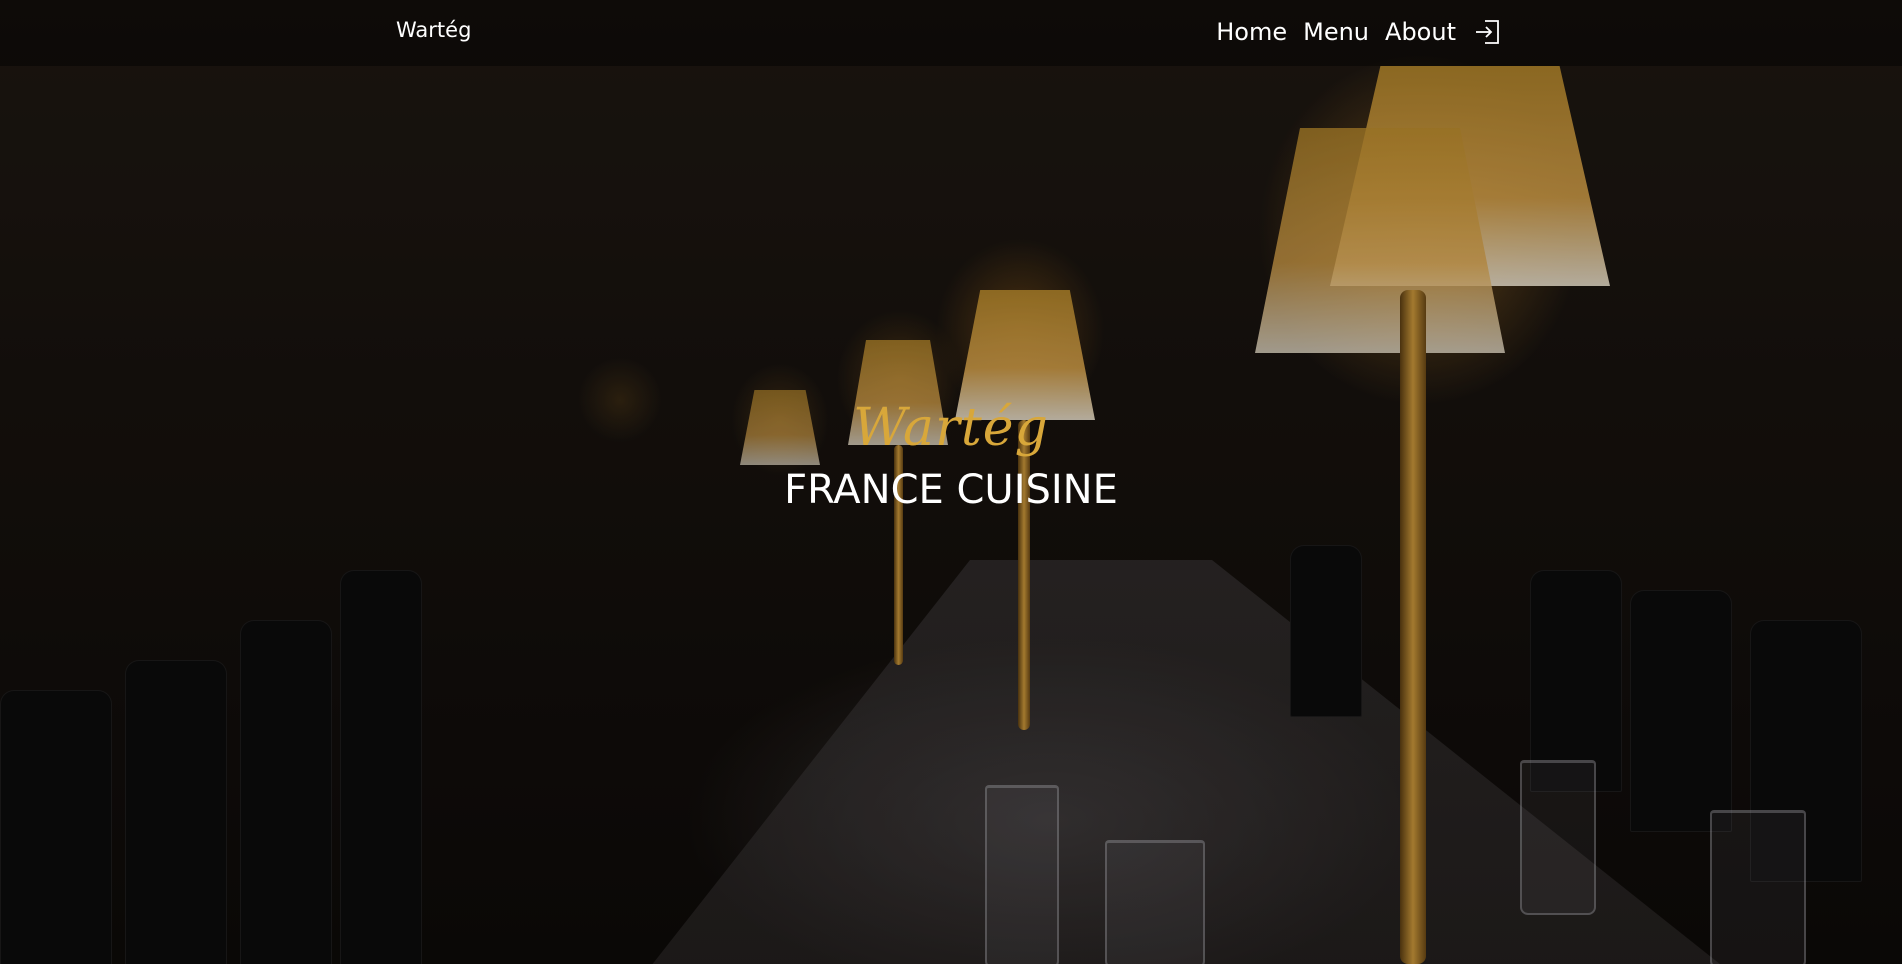  I want to click on brand-logo: Wartég, so click(433, 30).